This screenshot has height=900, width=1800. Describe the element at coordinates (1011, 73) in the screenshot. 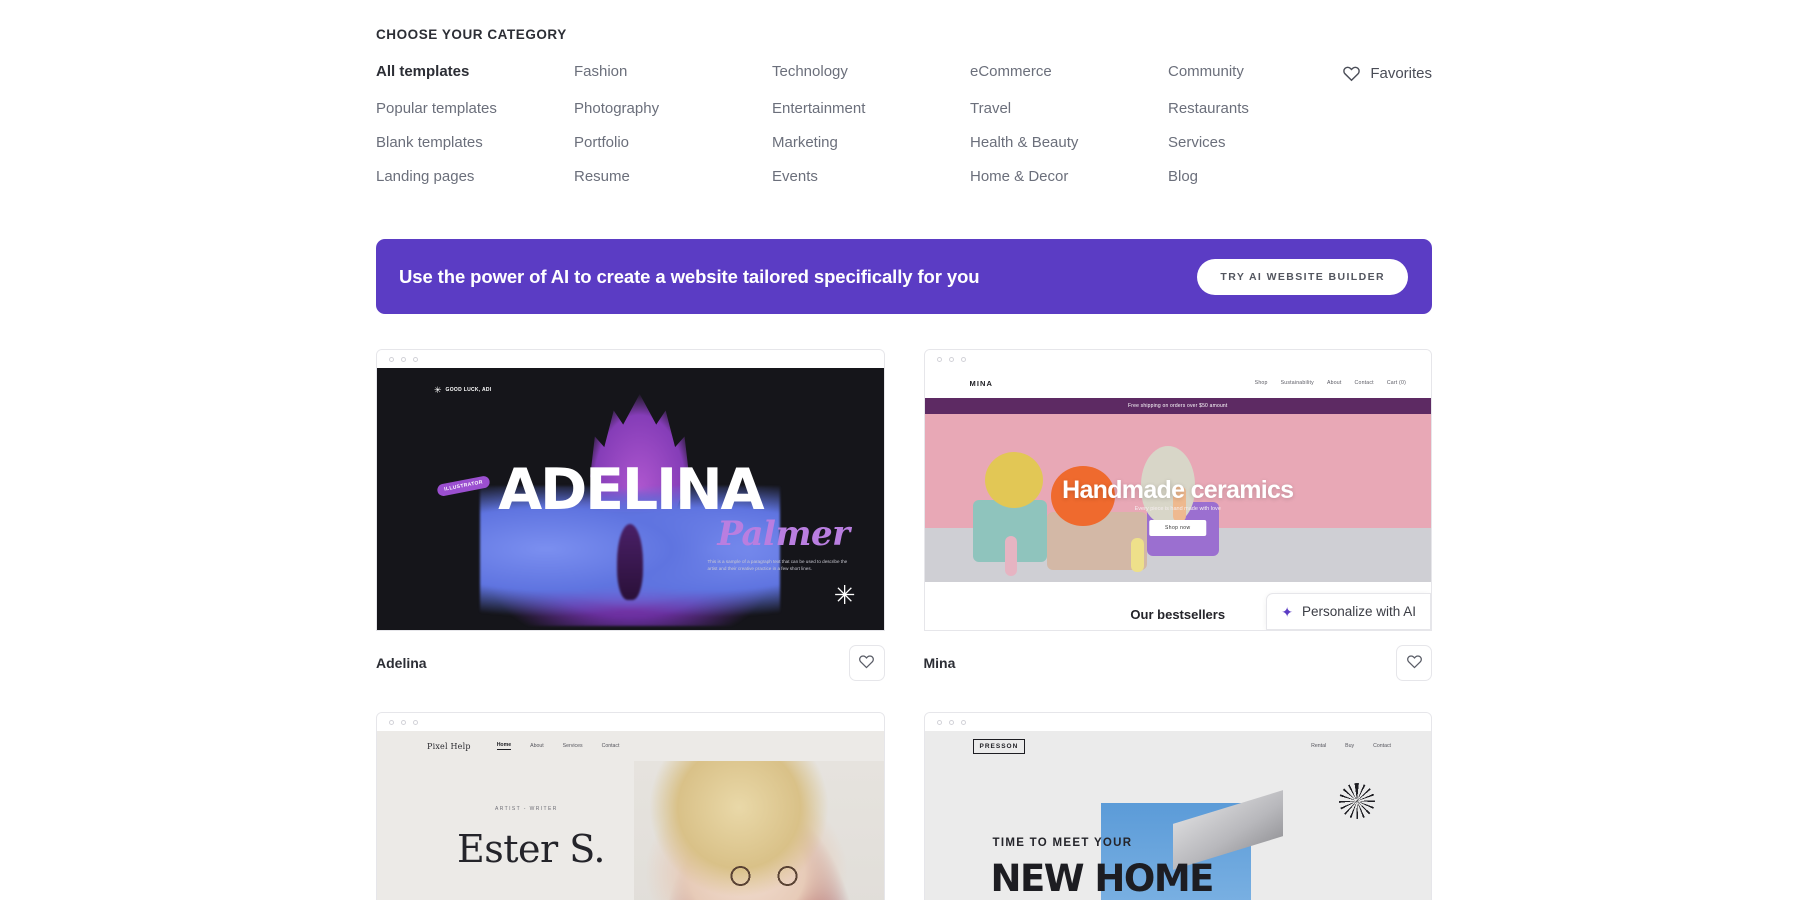

I see `sidebar-item-ecommerce: eCommerce` at that location.